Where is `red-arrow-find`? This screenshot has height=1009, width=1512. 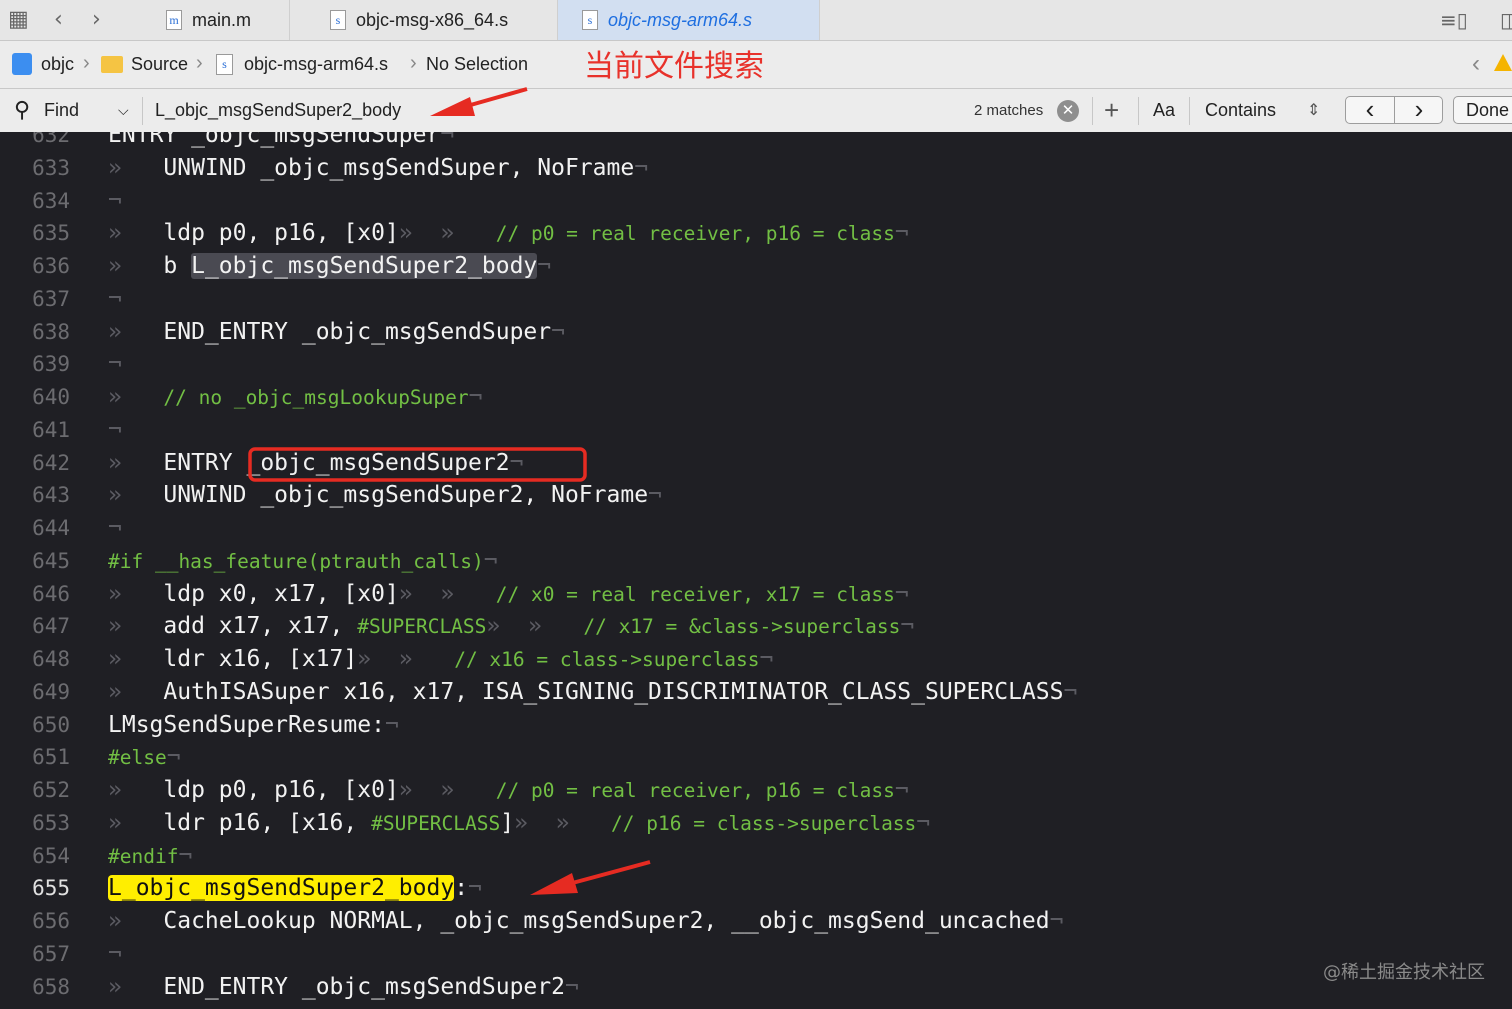 red-arrow-find is located at coordinates (479, 101).